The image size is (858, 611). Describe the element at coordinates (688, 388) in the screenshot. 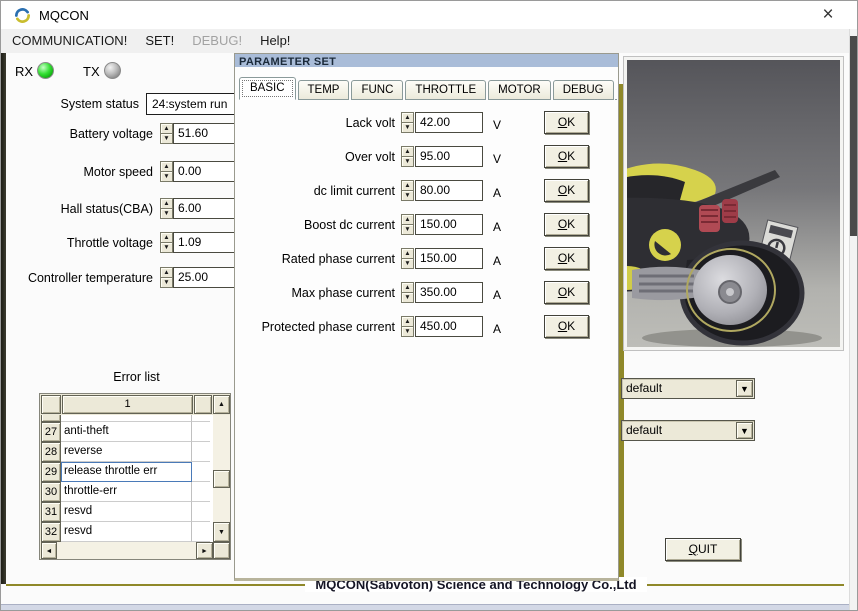

I see `profile-dropdown-1: default ▼` at that location.